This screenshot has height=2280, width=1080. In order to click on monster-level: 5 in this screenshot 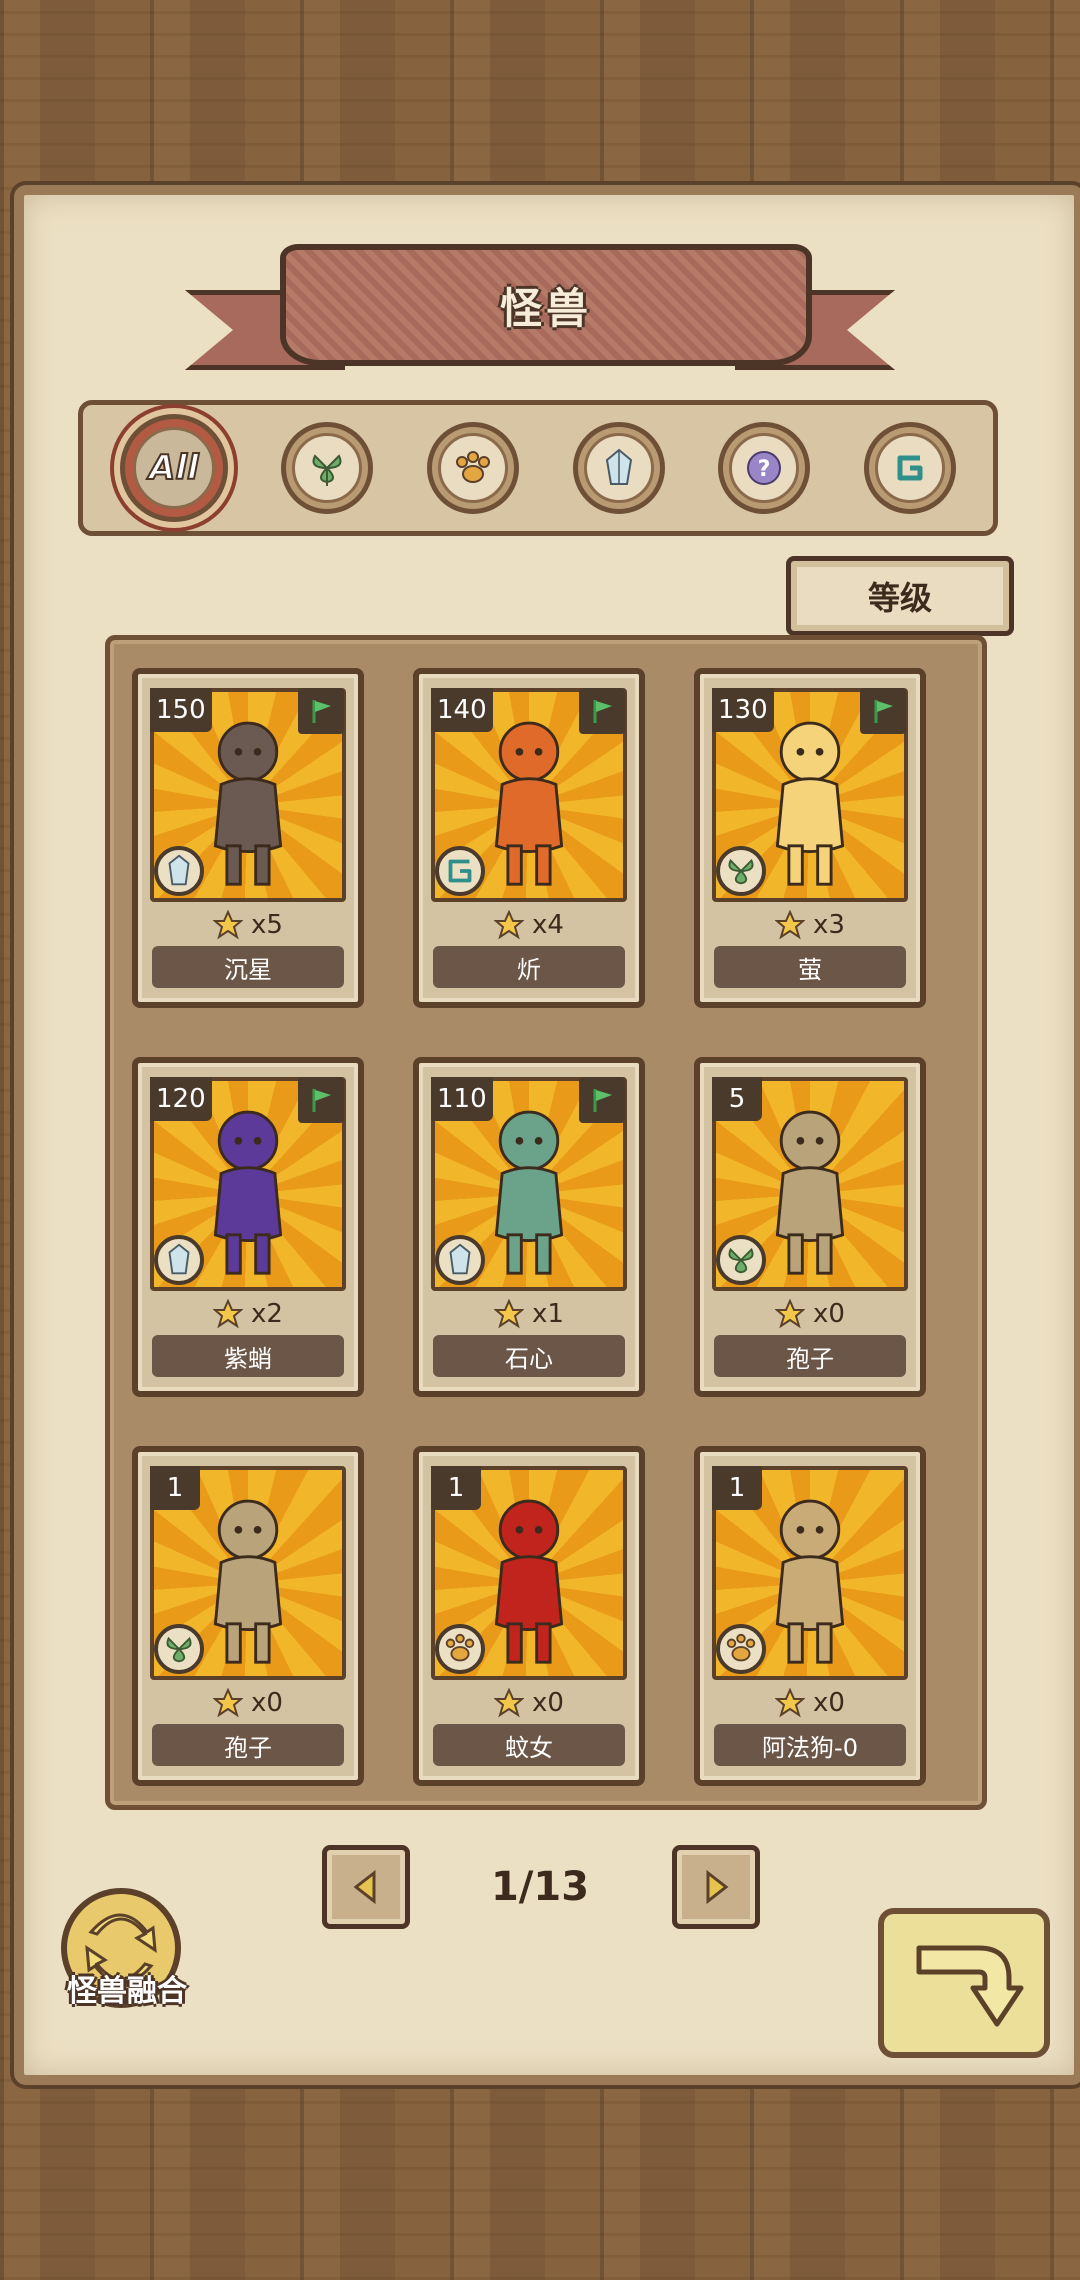, I will do `click(737, 1099)`.